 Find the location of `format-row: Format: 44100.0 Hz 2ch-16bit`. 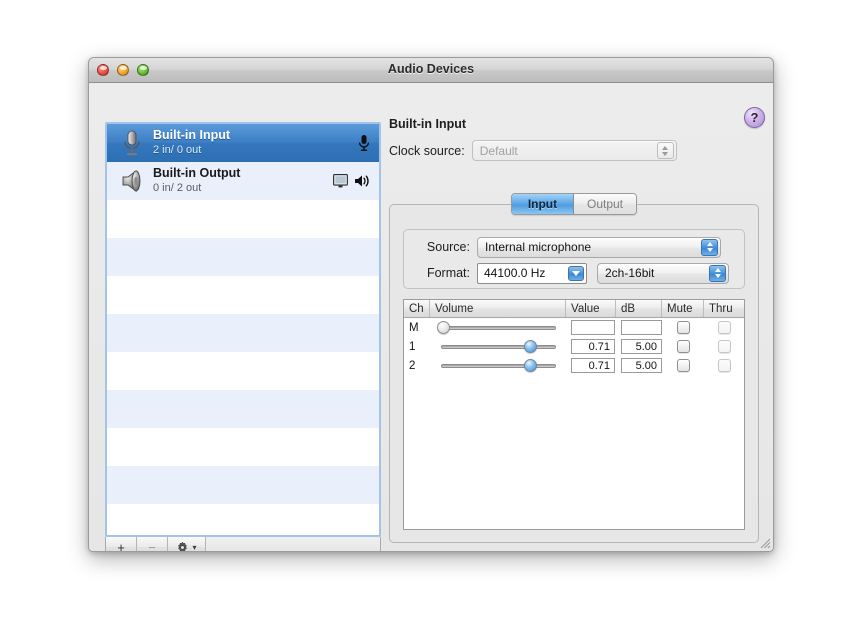

format-row: Format: 44100.0 Hz 2ch-16bit is located at coordinates (579, 273).